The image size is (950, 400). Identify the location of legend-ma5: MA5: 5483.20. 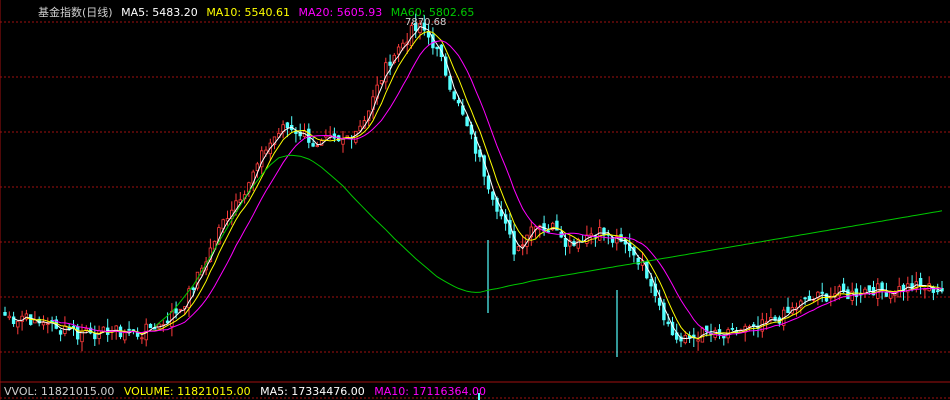
(159, 12).